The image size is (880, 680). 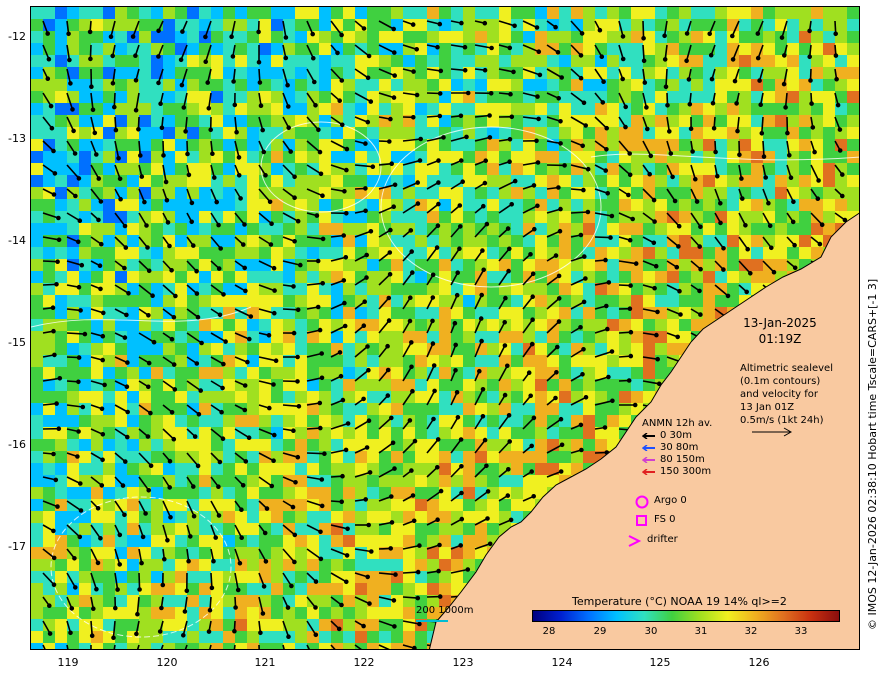 What do you see at coordinates (75, 333) in the screenshot?
I see `velocity-arrow` at bounding box center [75, 333].